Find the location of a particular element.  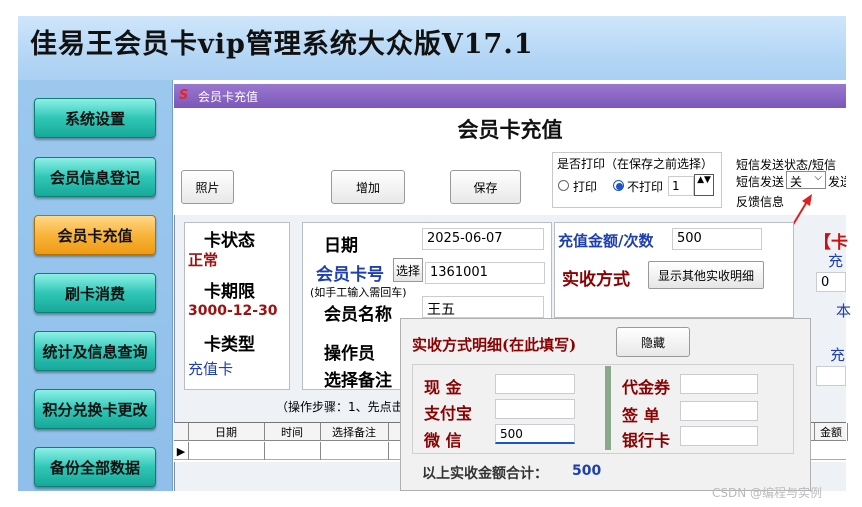

card-input-hint: (如手工输入需回车) is located at coordinates (358, 292).